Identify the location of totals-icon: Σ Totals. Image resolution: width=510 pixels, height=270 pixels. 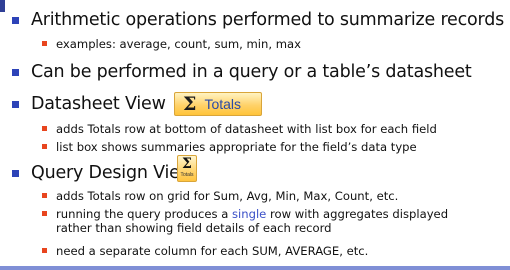
(187, 168).